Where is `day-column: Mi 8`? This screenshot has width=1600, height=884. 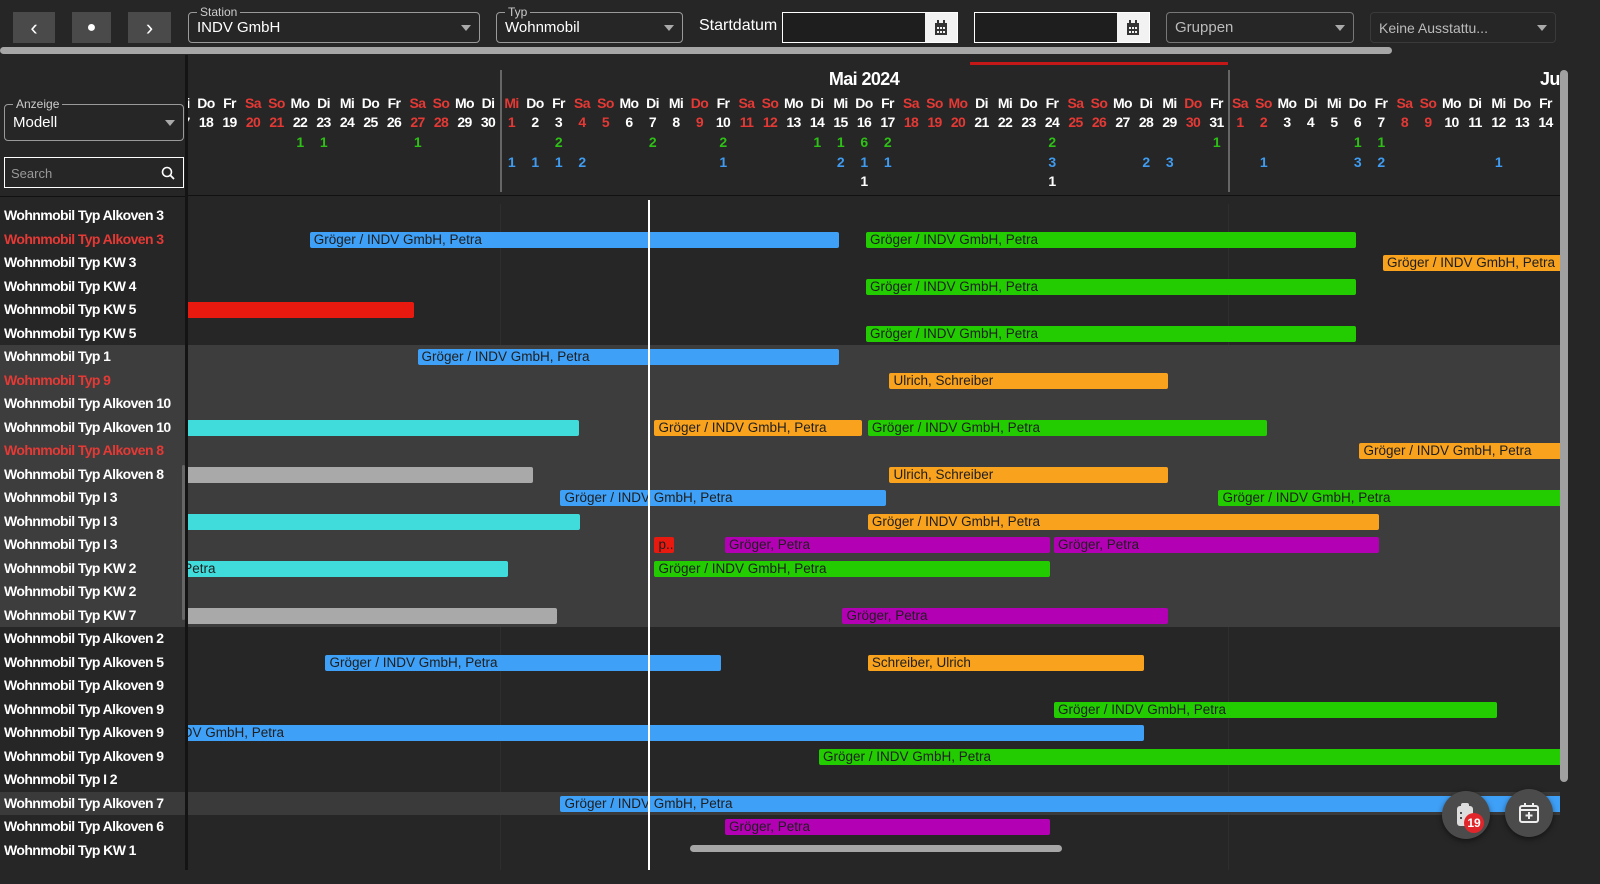 day-column: Mi 8 is located at coordinates (676, 145).